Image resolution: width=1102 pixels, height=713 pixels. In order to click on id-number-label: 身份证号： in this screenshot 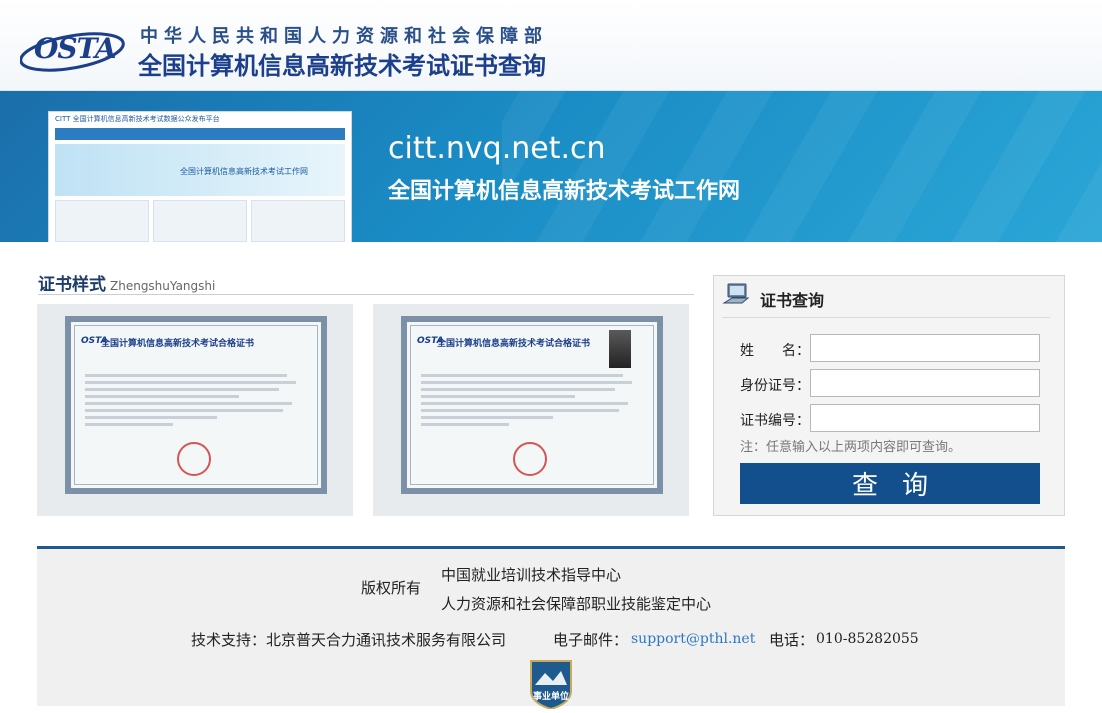, I will do `click(775, 386)`.